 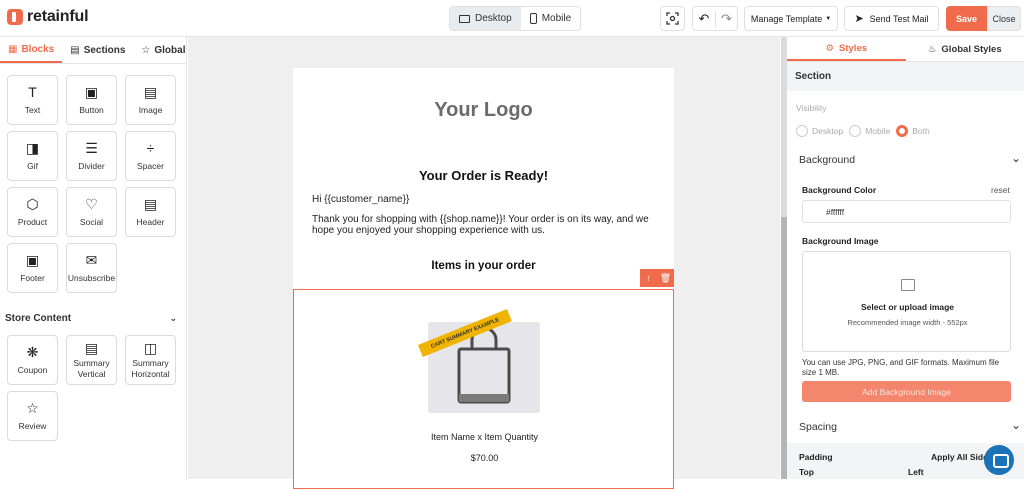 What do you see at coordinates (910, 160) in the screenshot?
I see `background-accordion: Background ⌄` at bounding box center [910, 160].